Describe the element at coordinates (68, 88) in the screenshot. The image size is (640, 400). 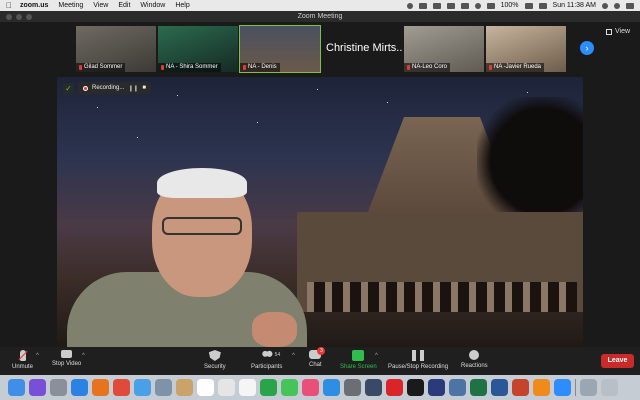
I see `encryption-shield-icon: ✓` at that location.